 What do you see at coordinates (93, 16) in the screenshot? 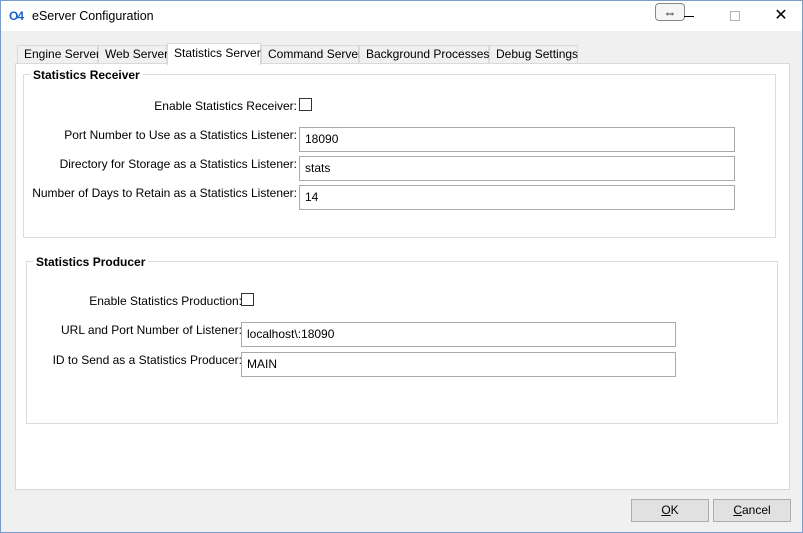
I see `window-title: eServer Configuration` at bounding box center [93, 16].